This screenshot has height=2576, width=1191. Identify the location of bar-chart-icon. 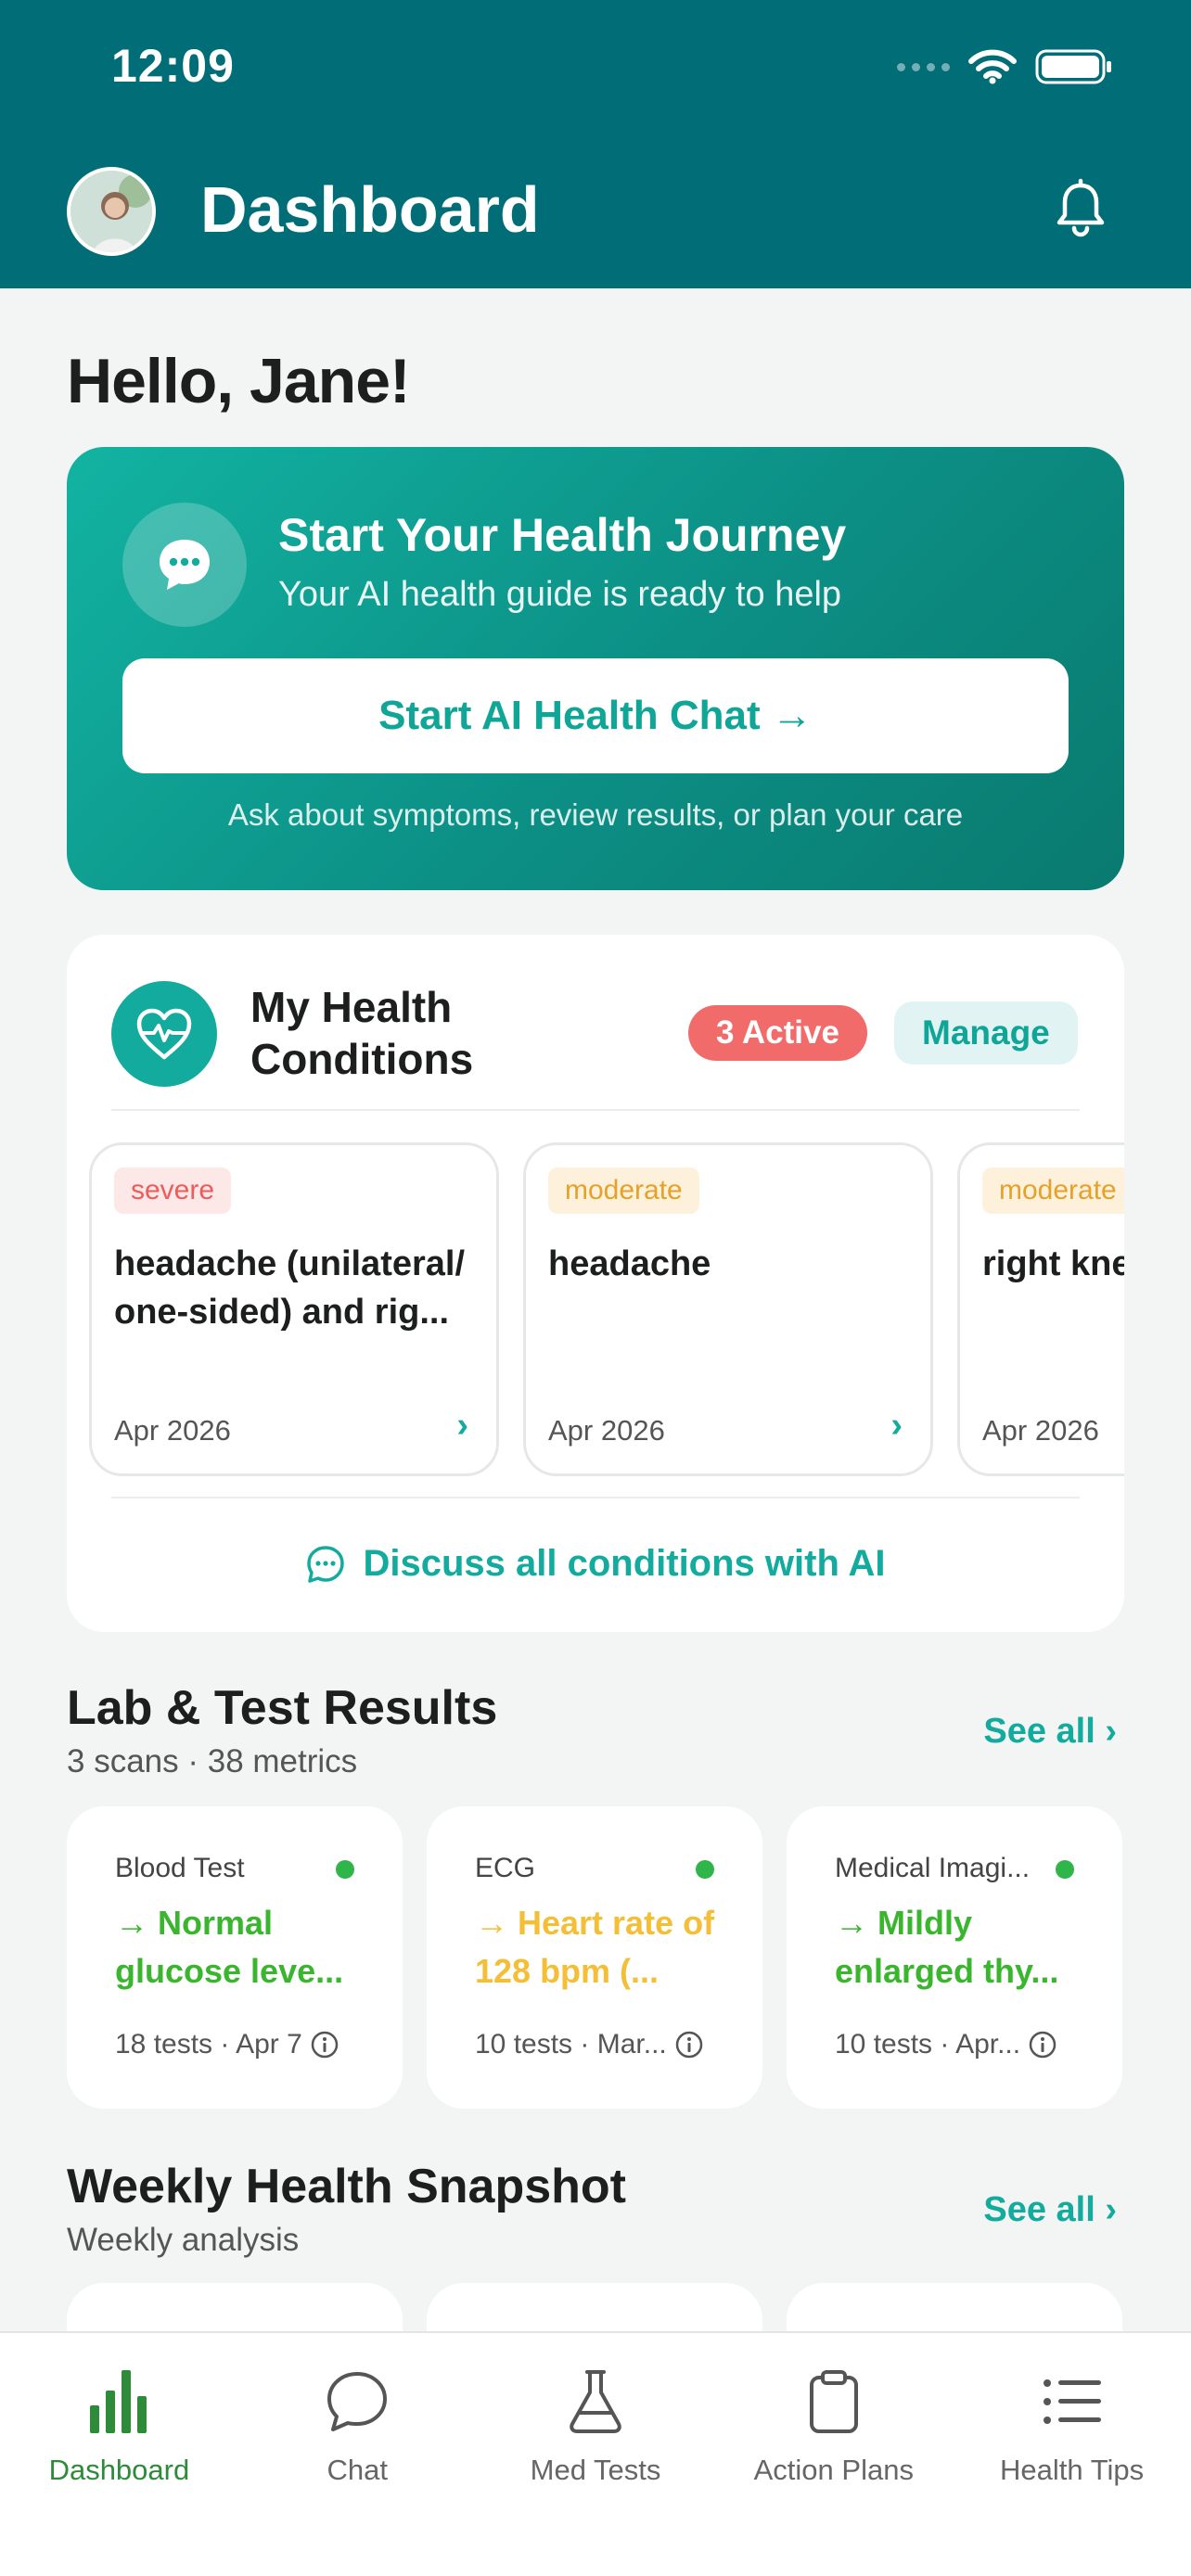
(119, 2402).